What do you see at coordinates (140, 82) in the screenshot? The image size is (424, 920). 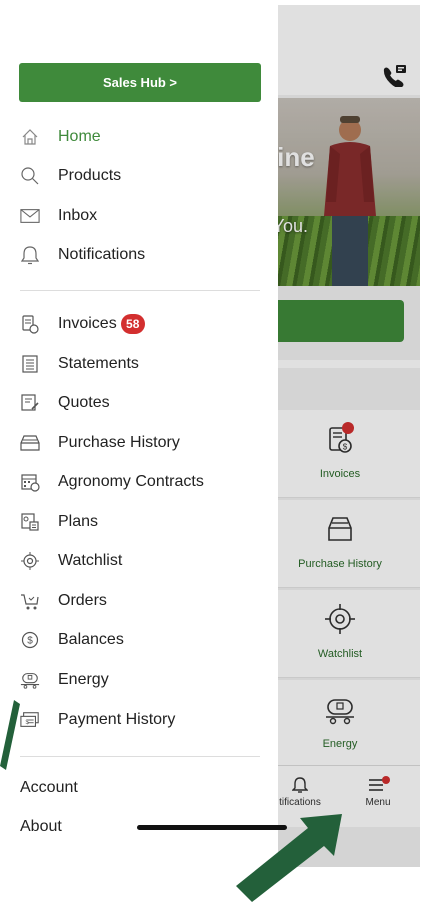 I see `sales-hub-button: Sales Hub >` at bounding box center [140, 82].